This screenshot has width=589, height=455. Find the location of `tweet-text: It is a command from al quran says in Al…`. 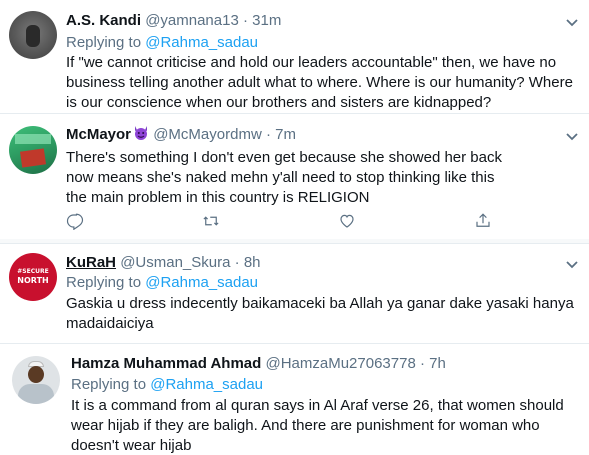

tweet-text: It is a command from al quran says in Al… is located at coordinates (317, 425).